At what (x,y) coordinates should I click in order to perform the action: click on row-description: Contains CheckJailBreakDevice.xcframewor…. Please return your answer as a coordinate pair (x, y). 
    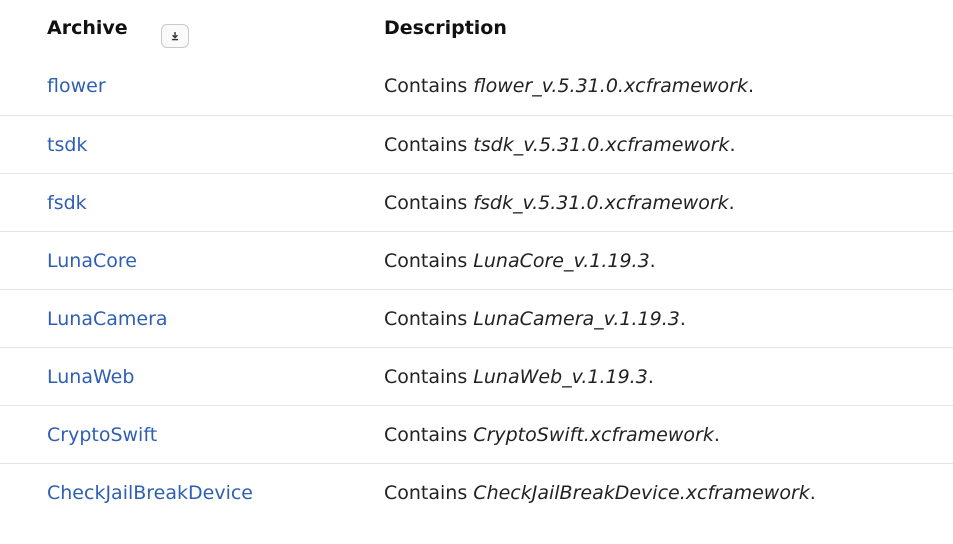
    Looking at the image, I should click on (600, 492).